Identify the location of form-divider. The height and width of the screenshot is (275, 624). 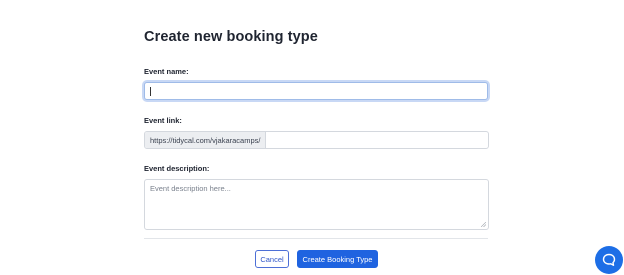
(316, 238).